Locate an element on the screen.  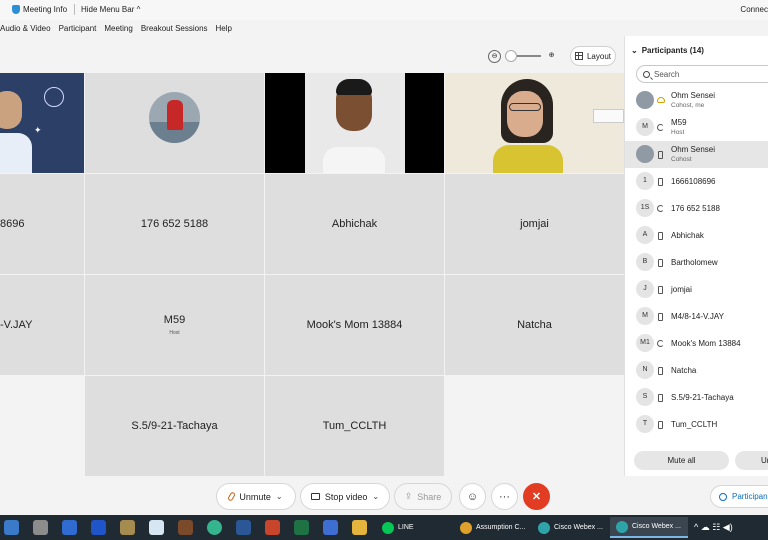
list-item: M M59 Host is located at coordinates (696, 127).